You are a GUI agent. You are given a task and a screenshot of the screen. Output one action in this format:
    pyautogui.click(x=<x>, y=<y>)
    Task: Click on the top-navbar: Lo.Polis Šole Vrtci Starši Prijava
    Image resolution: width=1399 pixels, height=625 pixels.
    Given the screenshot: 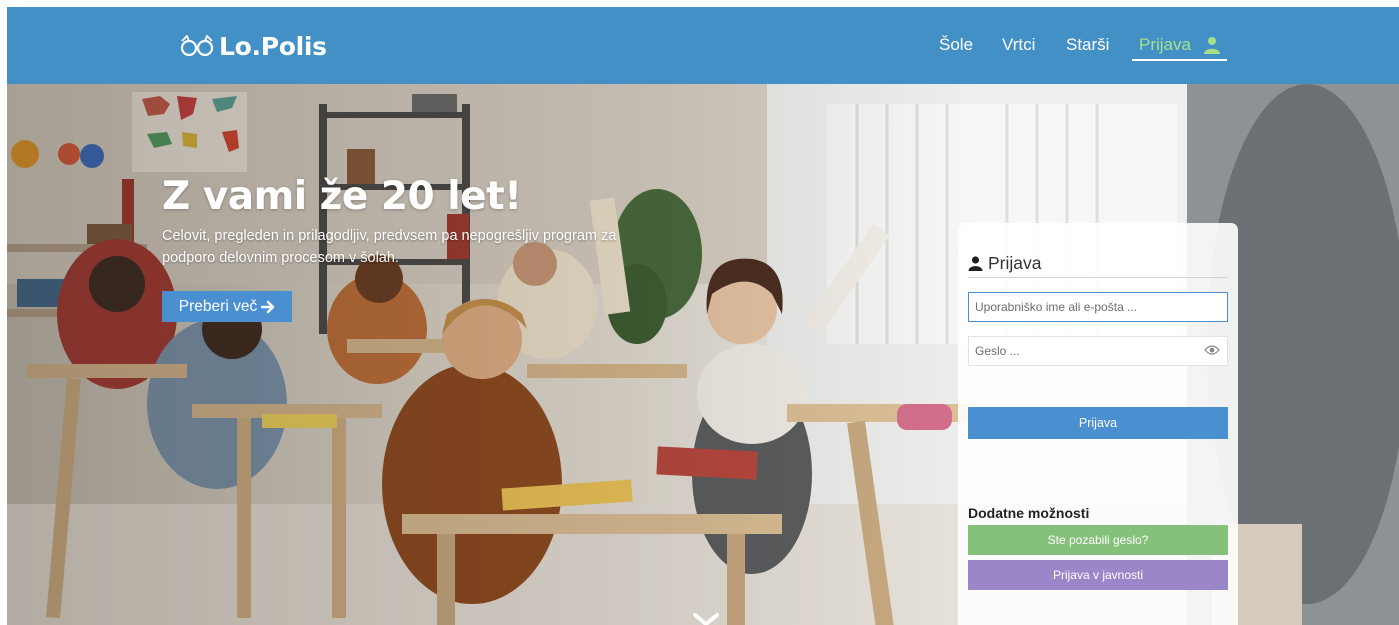 What is the action you would take?
    pyautogui.click(x=703, y=45)
    